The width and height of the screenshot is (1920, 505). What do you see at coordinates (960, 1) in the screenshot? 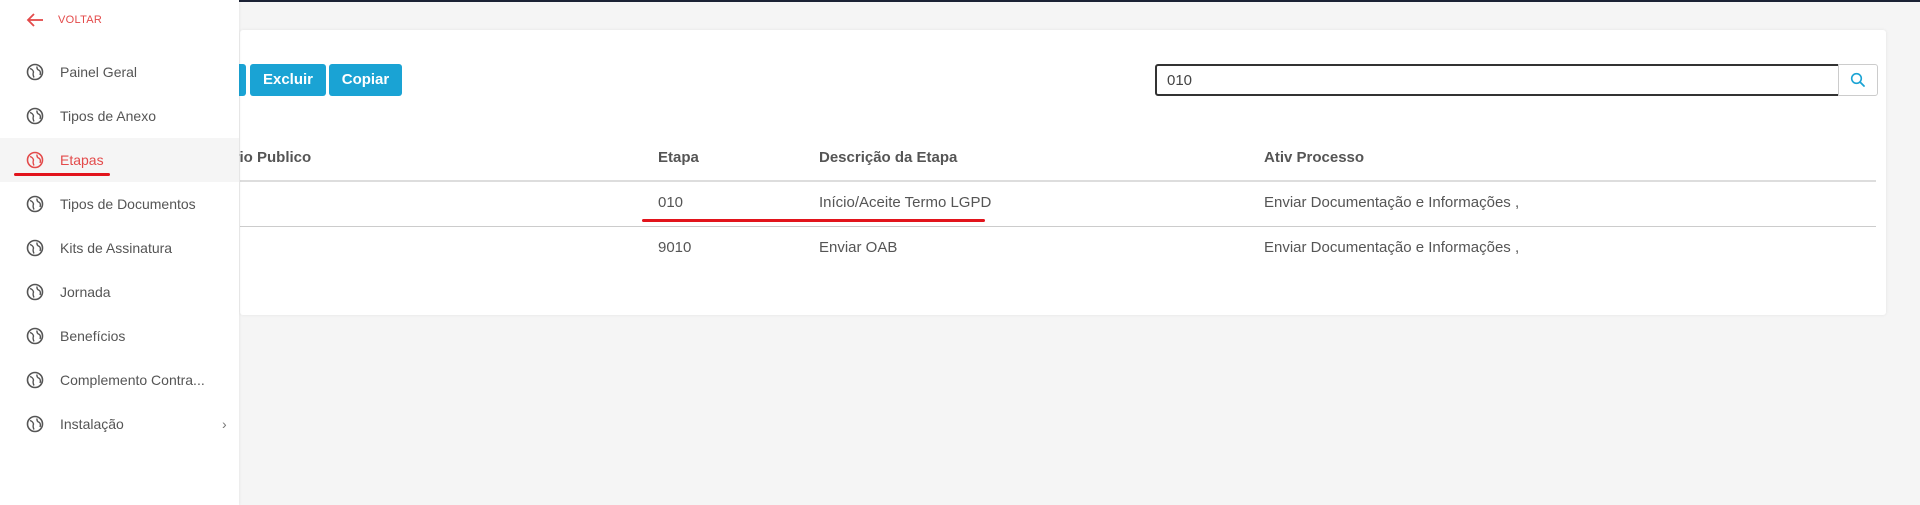
I see `top-bar` at bounding box center [960, 1].